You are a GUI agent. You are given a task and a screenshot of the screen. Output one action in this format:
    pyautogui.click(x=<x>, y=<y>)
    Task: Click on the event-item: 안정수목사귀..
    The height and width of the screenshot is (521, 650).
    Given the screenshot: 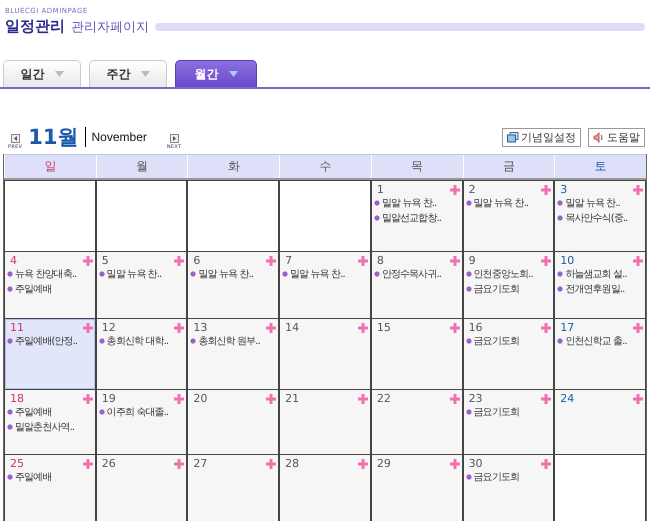 What is the action you would take?
    pyautogui.click(x=417, y=274)
    